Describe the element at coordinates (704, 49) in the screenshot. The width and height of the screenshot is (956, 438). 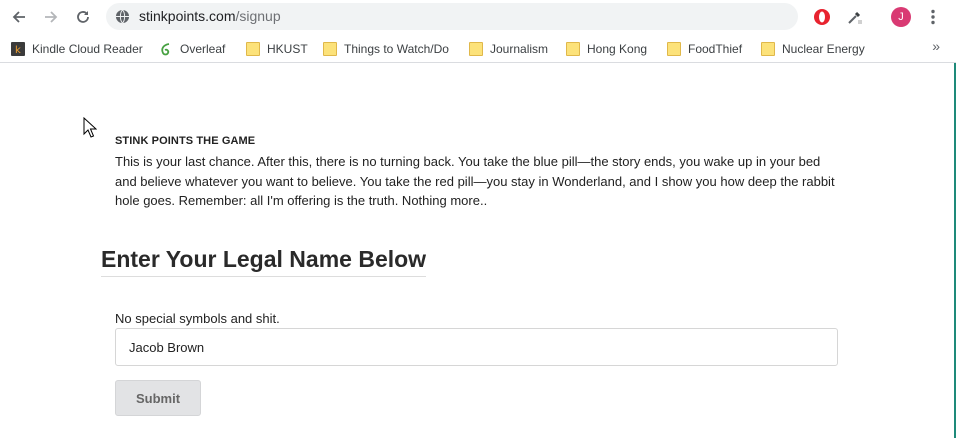
I see `bookmark-foodthief: FoodThief` at that location.